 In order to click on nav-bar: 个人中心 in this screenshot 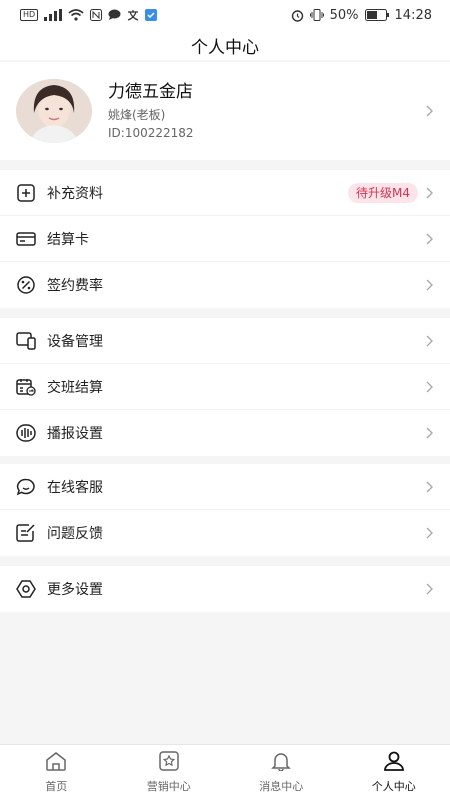, I will do `click(225, 45)`.